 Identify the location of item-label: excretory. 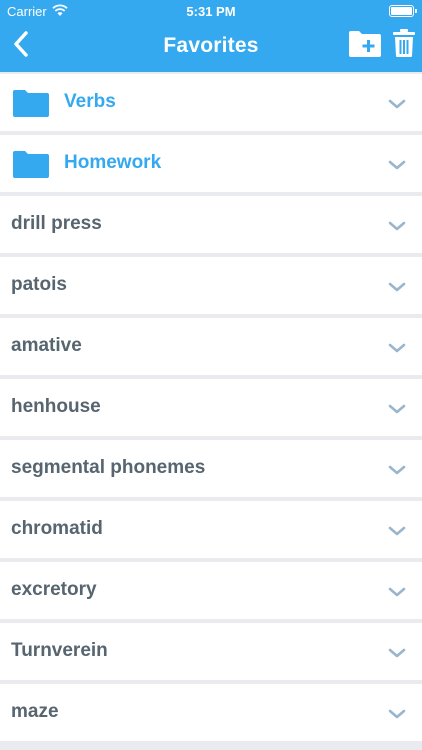
(54, 589).